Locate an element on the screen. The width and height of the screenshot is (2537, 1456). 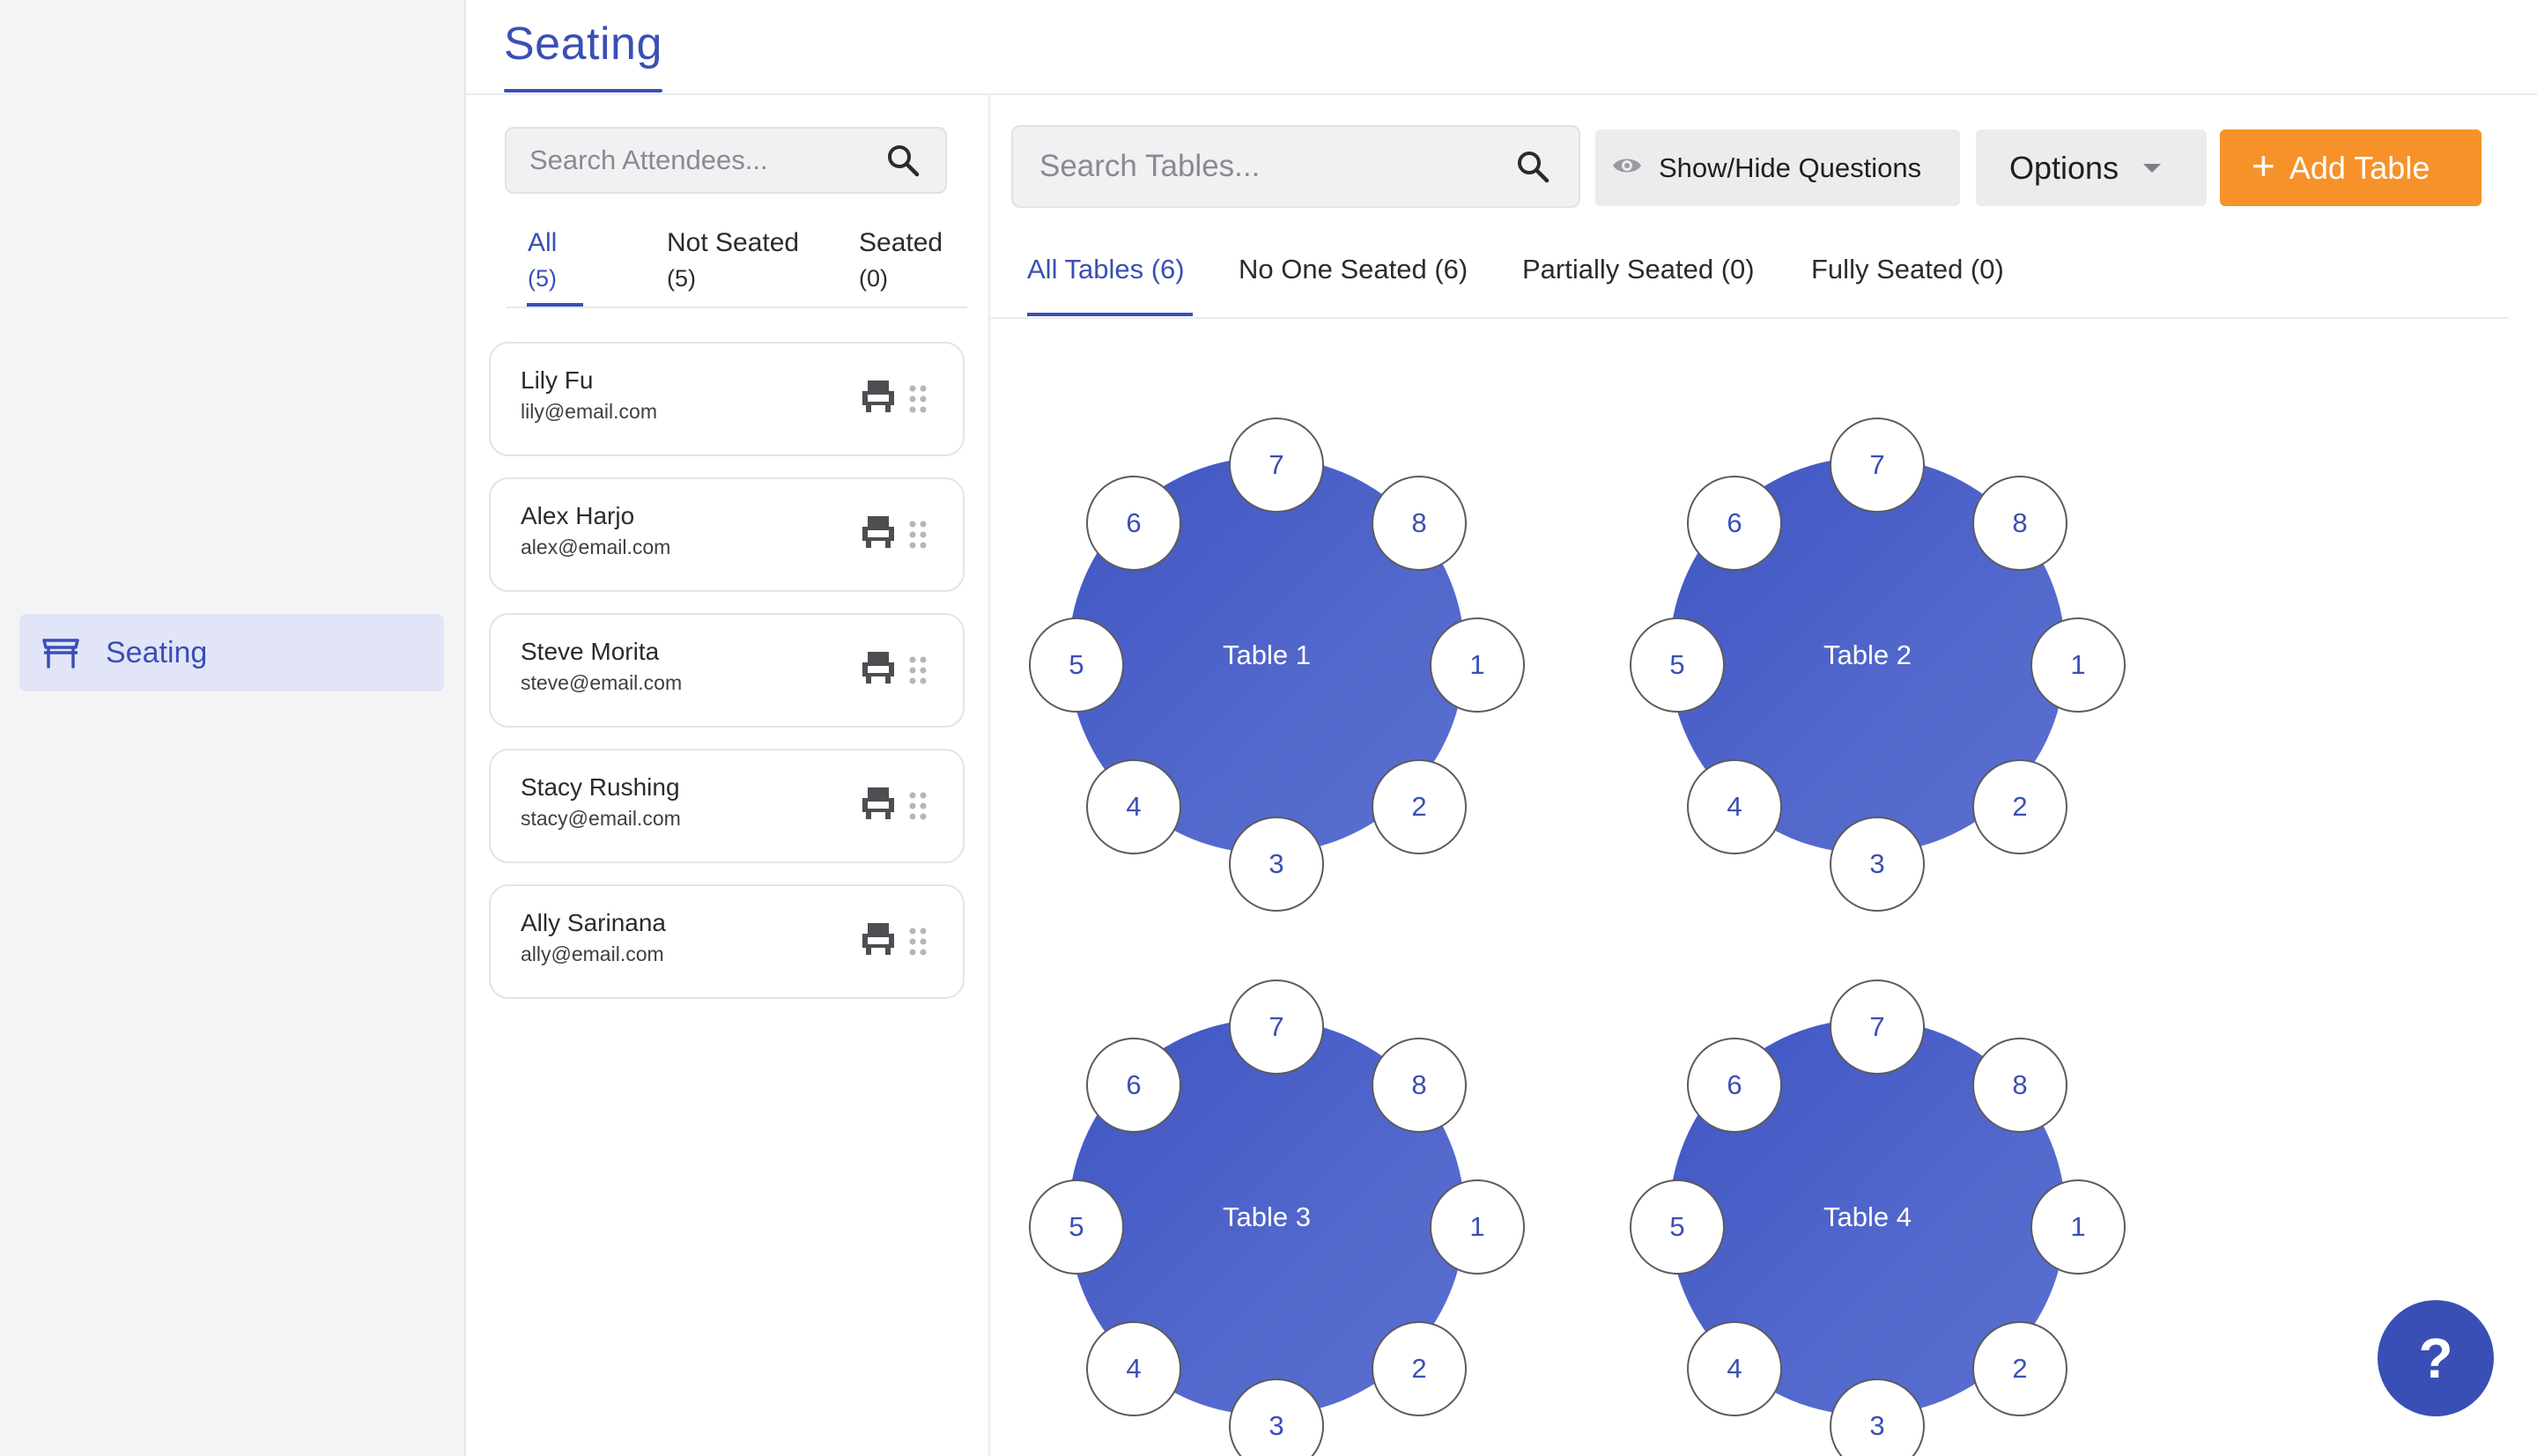
show-hide-questions-button: Show/Hide Questions is located at coordinates (1778, 167).